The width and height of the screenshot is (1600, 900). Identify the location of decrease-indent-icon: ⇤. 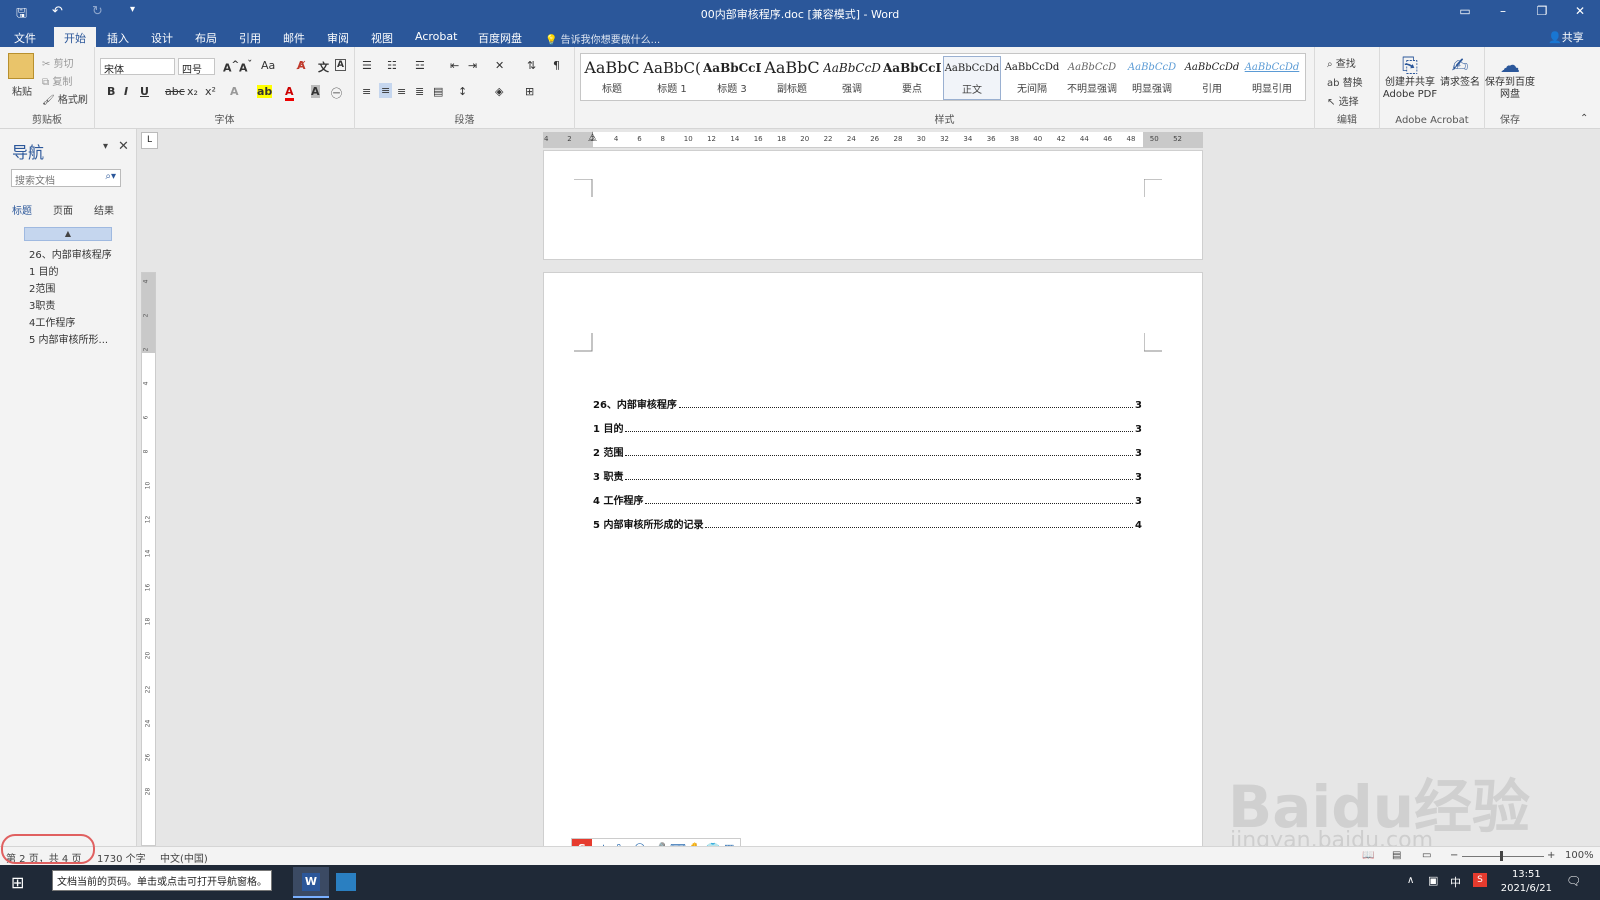
(454, 65).